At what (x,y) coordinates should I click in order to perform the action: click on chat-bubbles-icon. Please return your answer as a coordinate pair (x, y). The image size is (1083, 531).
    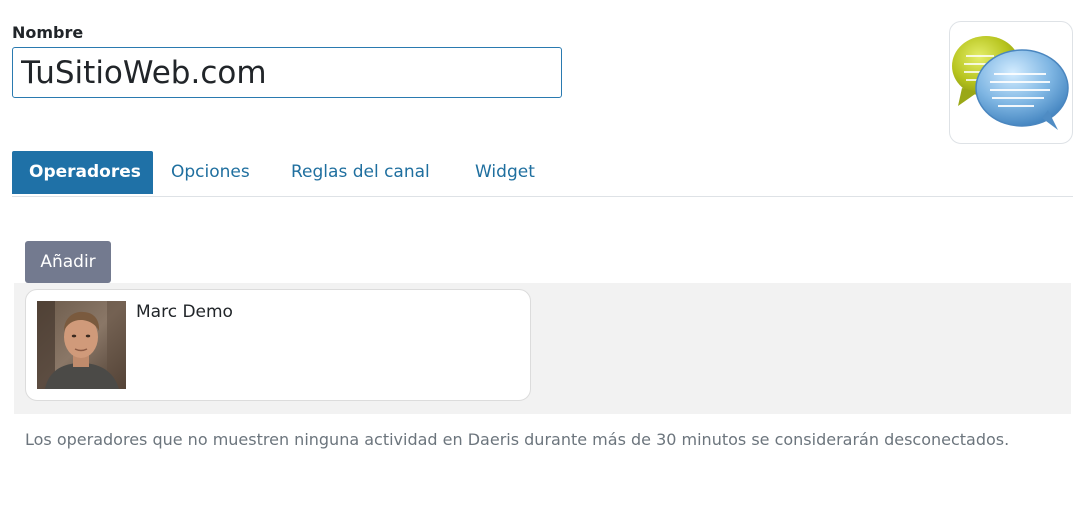
    Looking at the image, I should click on (1010, 83).